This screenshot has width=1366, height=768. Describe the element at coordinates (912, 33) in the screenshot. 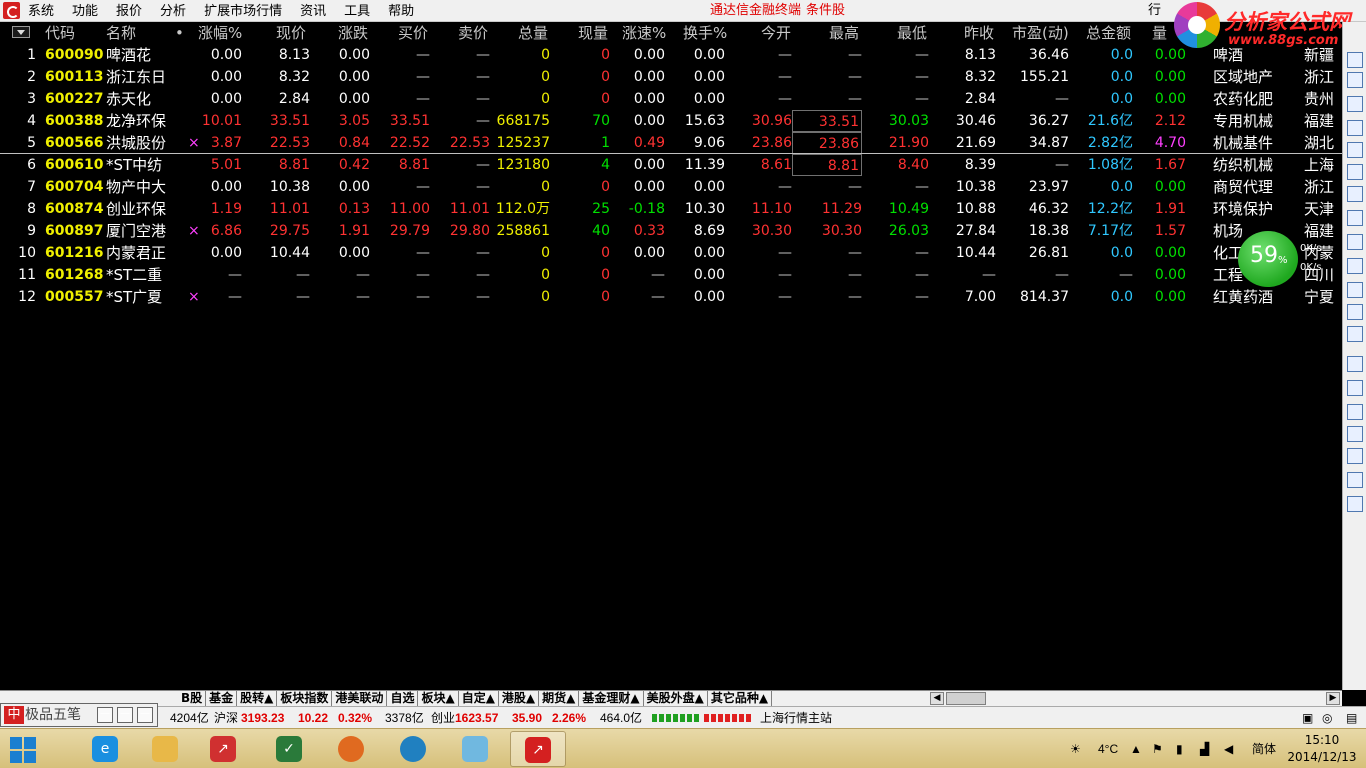

I see `column-header: 最低` at that location.